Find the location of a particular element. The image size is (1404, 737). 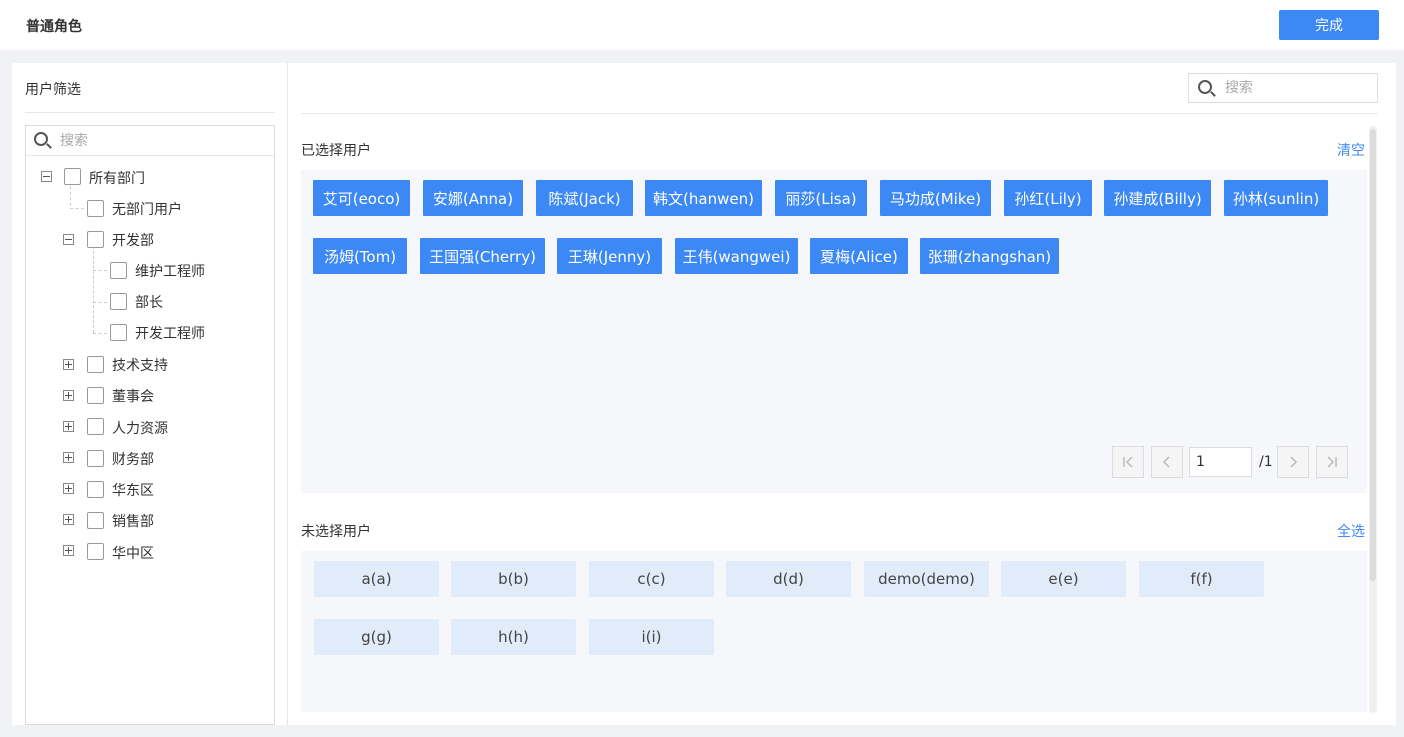

selected-user-chip: 安娜(Anna) is located at coordinates (473, 198).